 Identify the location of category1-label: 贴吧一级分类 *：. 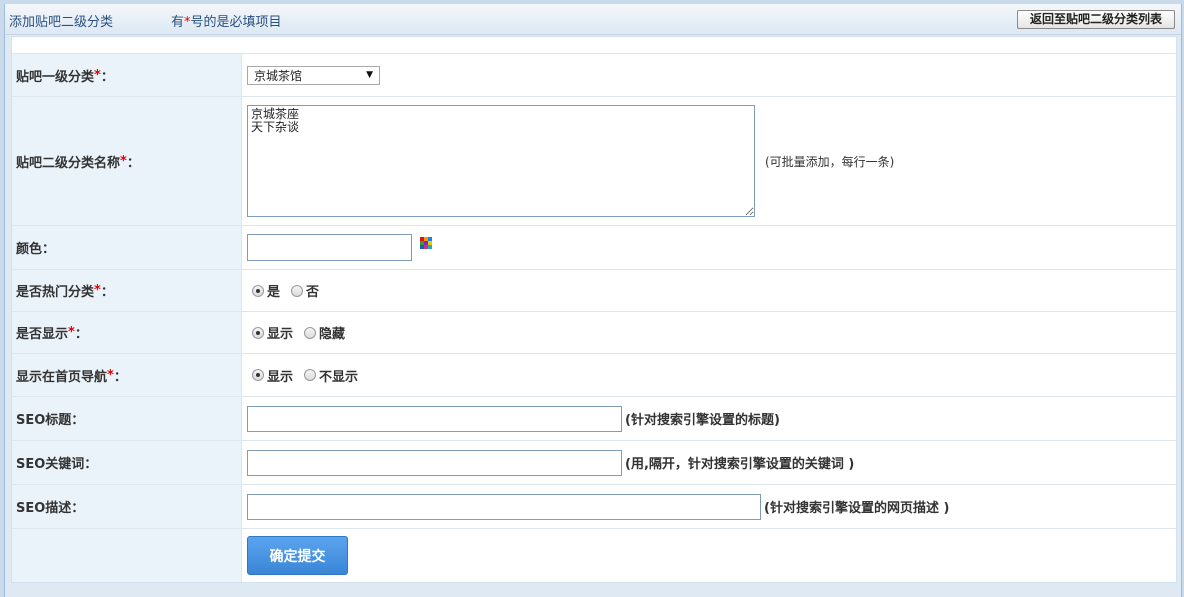
(127, 75).